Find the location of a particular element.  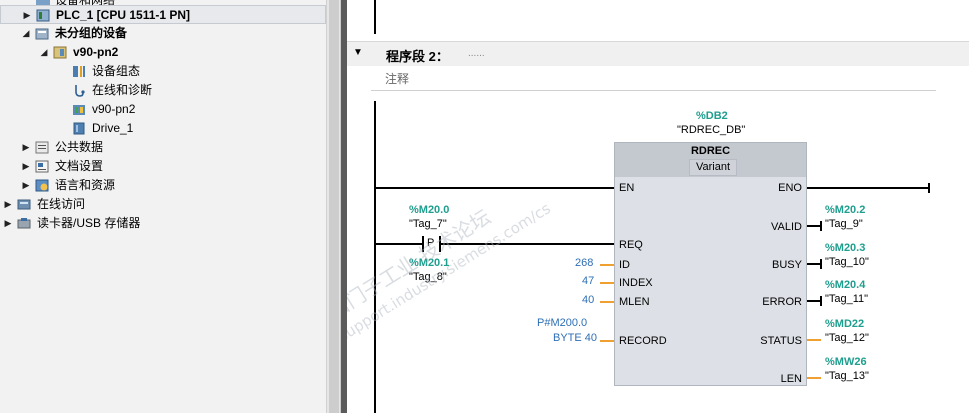

pin-valid: VALID is located at coordinates (786, 227).